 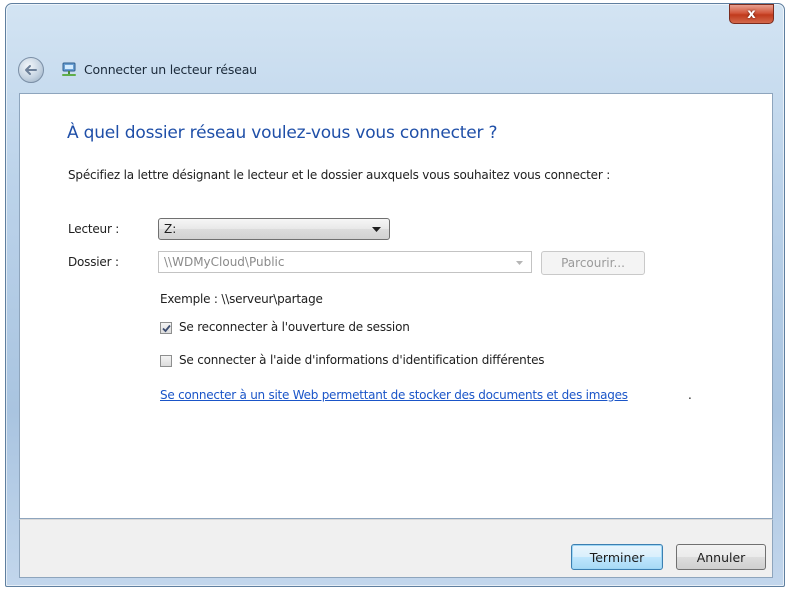 I want to click on back-button, so click(x=31, y=70).